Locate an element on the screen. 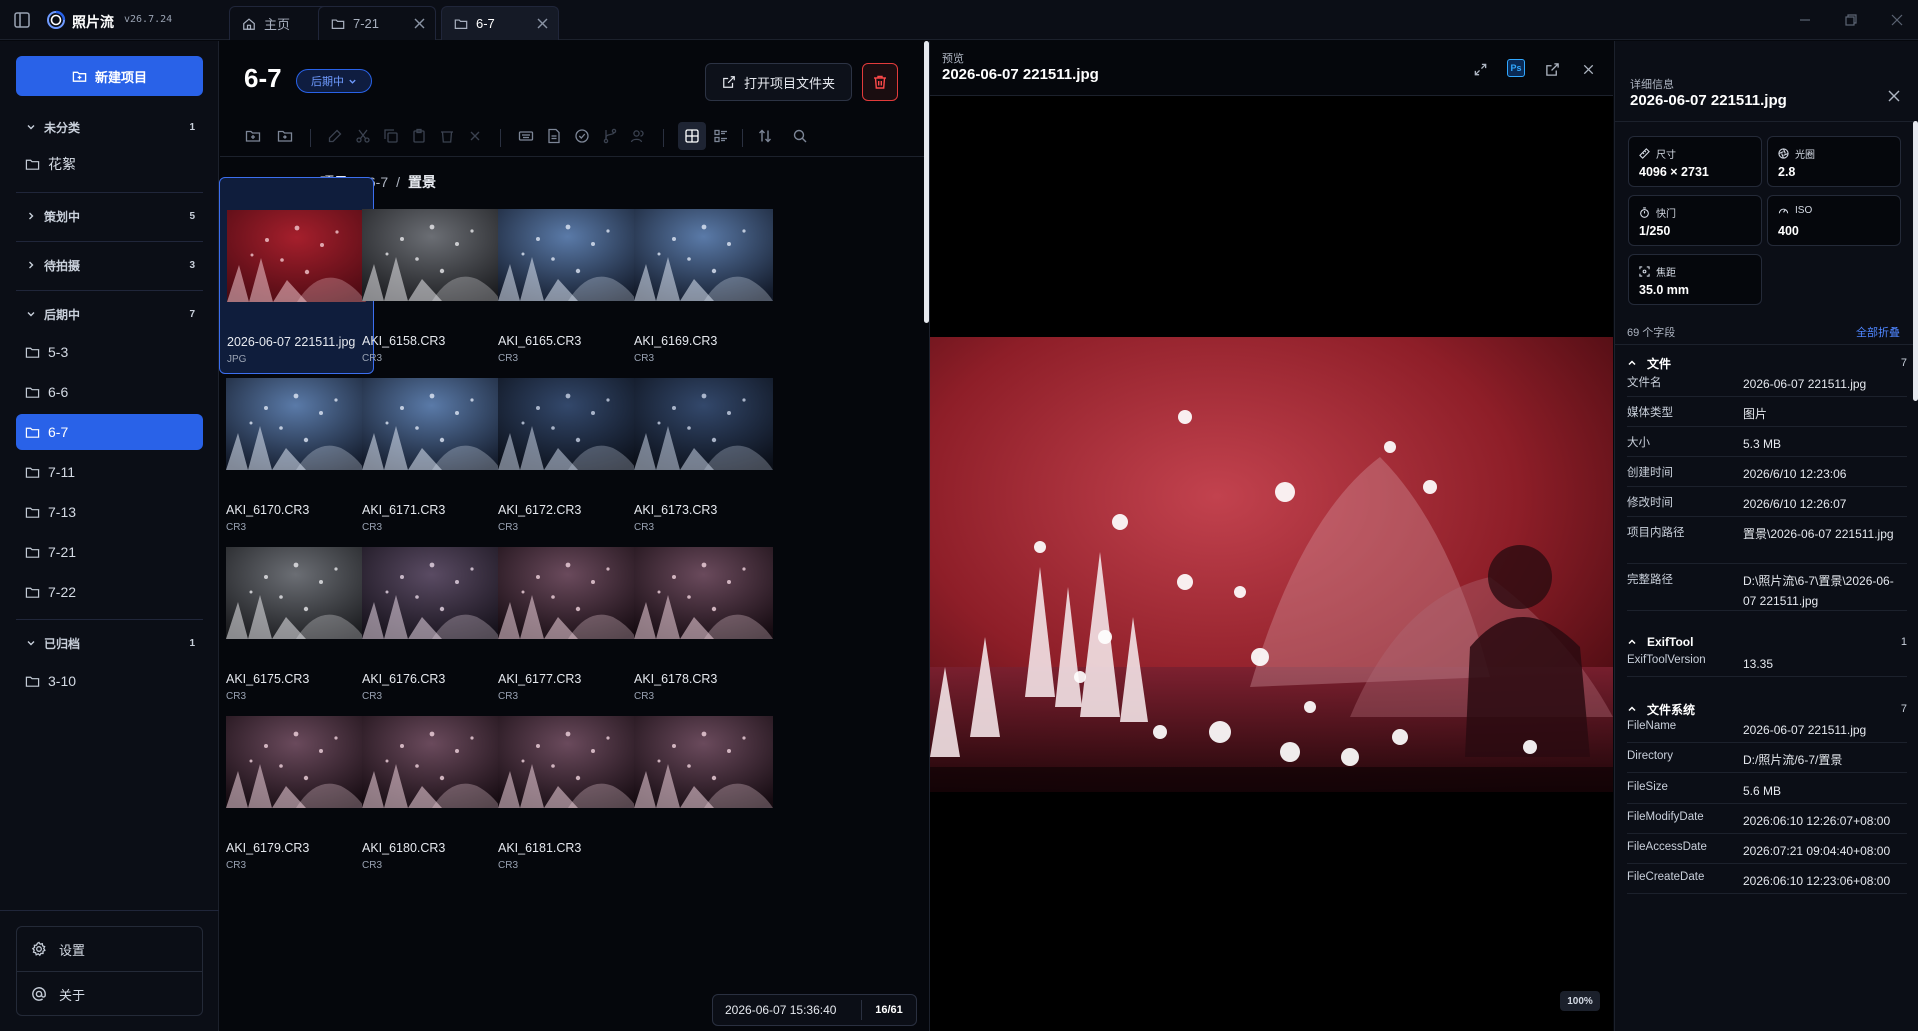 This screenshot has width=1918, height=1031. tab-6-7: 6-7 is located at coordinates (500, 23).